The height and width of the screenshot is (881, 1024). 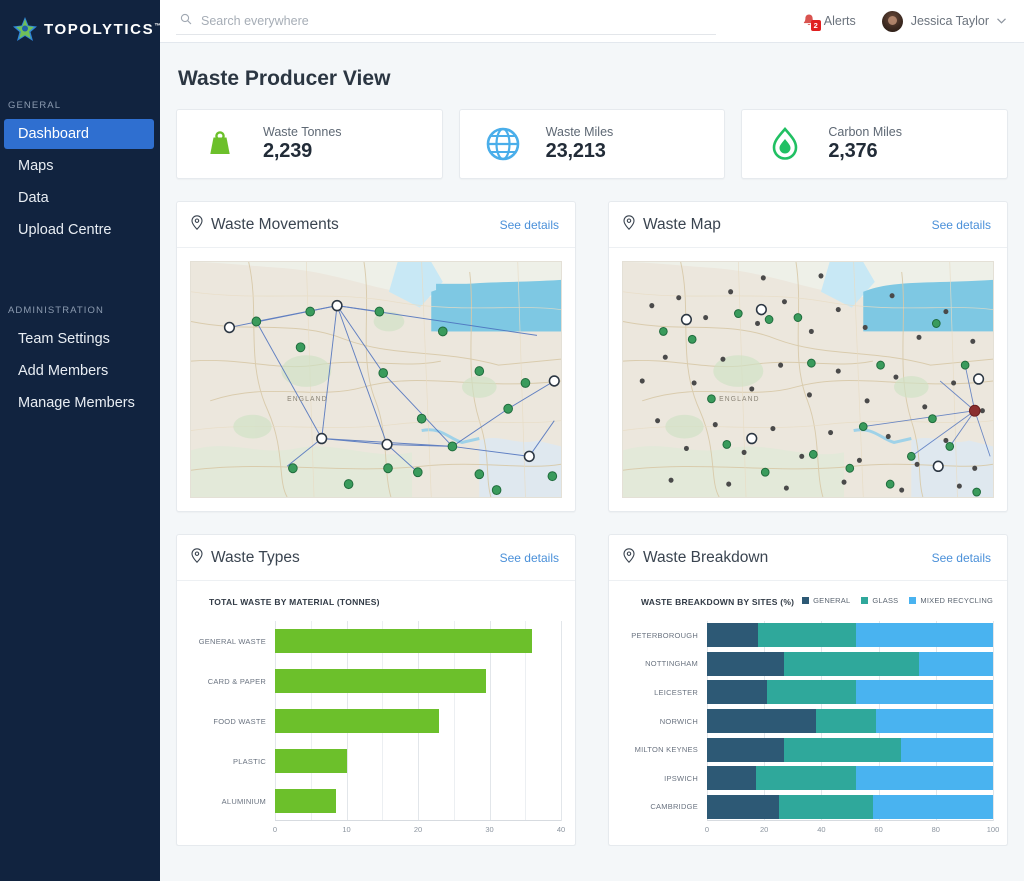 I want to click on x-tick-label: 60, so click(x=878, y=829).